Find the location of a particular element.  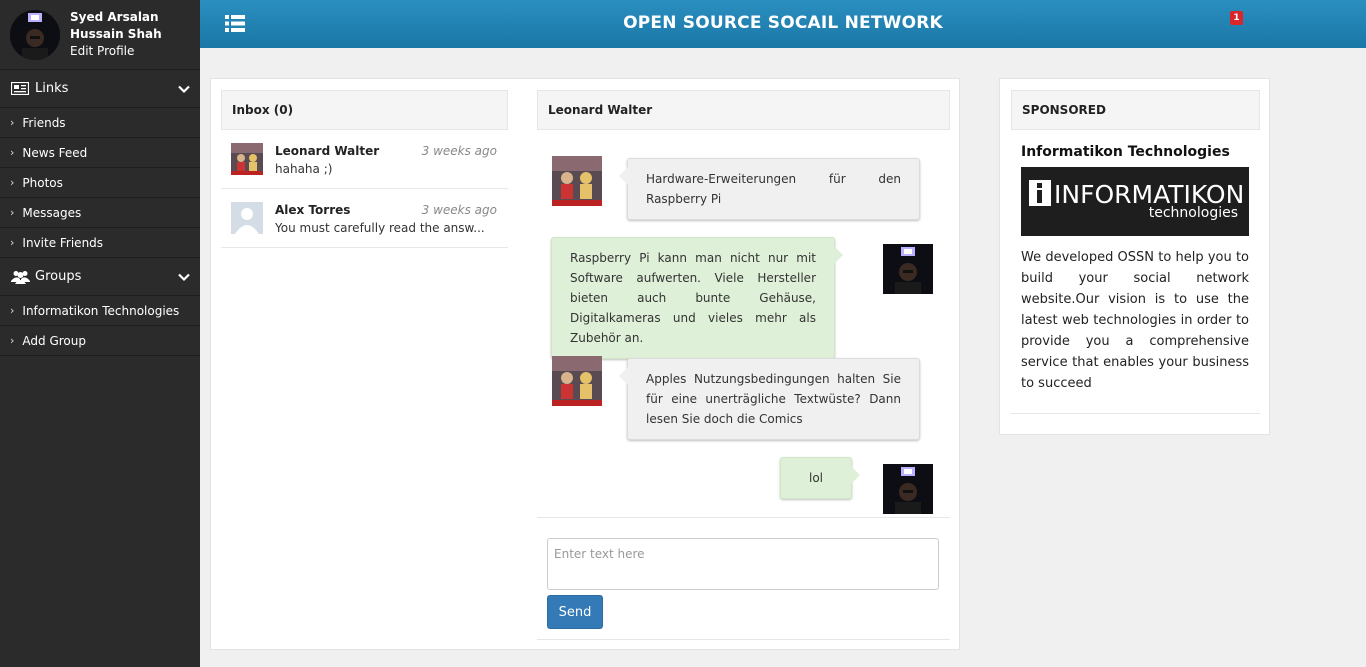

sidebar-item-invite-friends: › Invite Friends is located at coordinates (100, 243).